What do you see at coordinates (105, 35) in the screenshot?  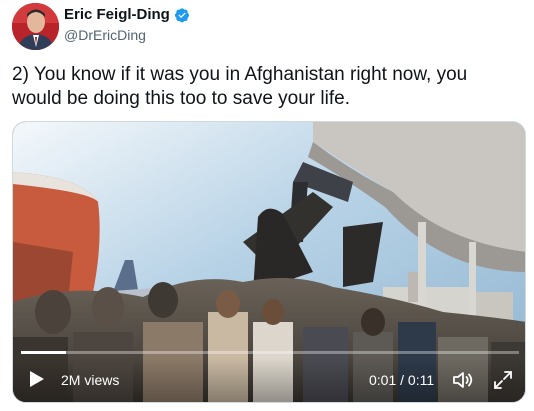 I see `author-handle: @DrEricDing` at bounding box center [105, 35].